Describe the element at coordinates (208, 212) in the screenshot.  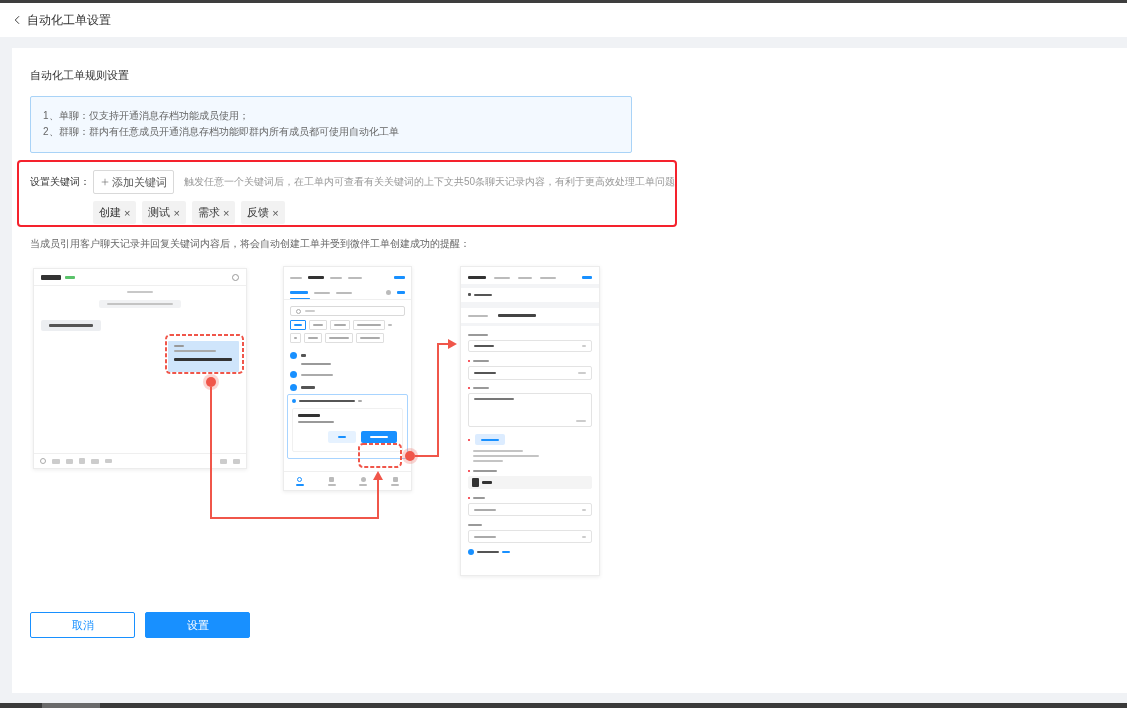
I see `tag-label: 需求` at that location.